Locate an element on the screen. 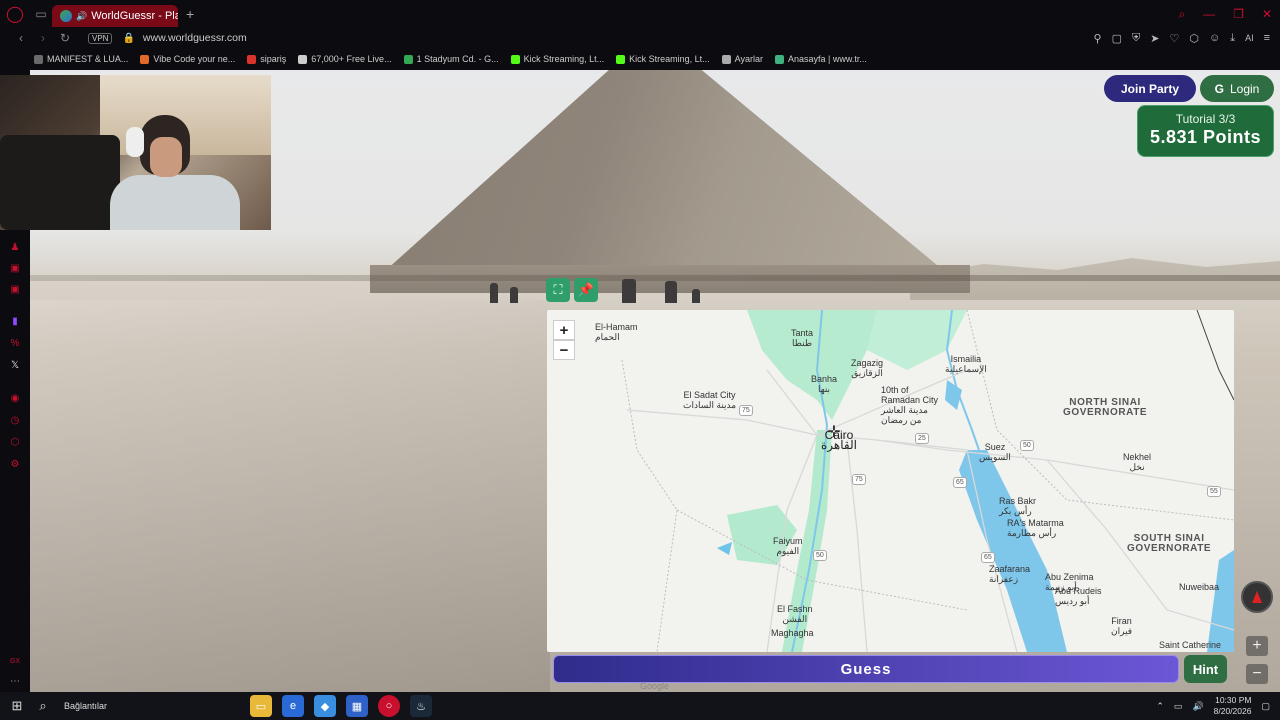  expand-map-icon: ⛶ is located at coordinates (558, 290).